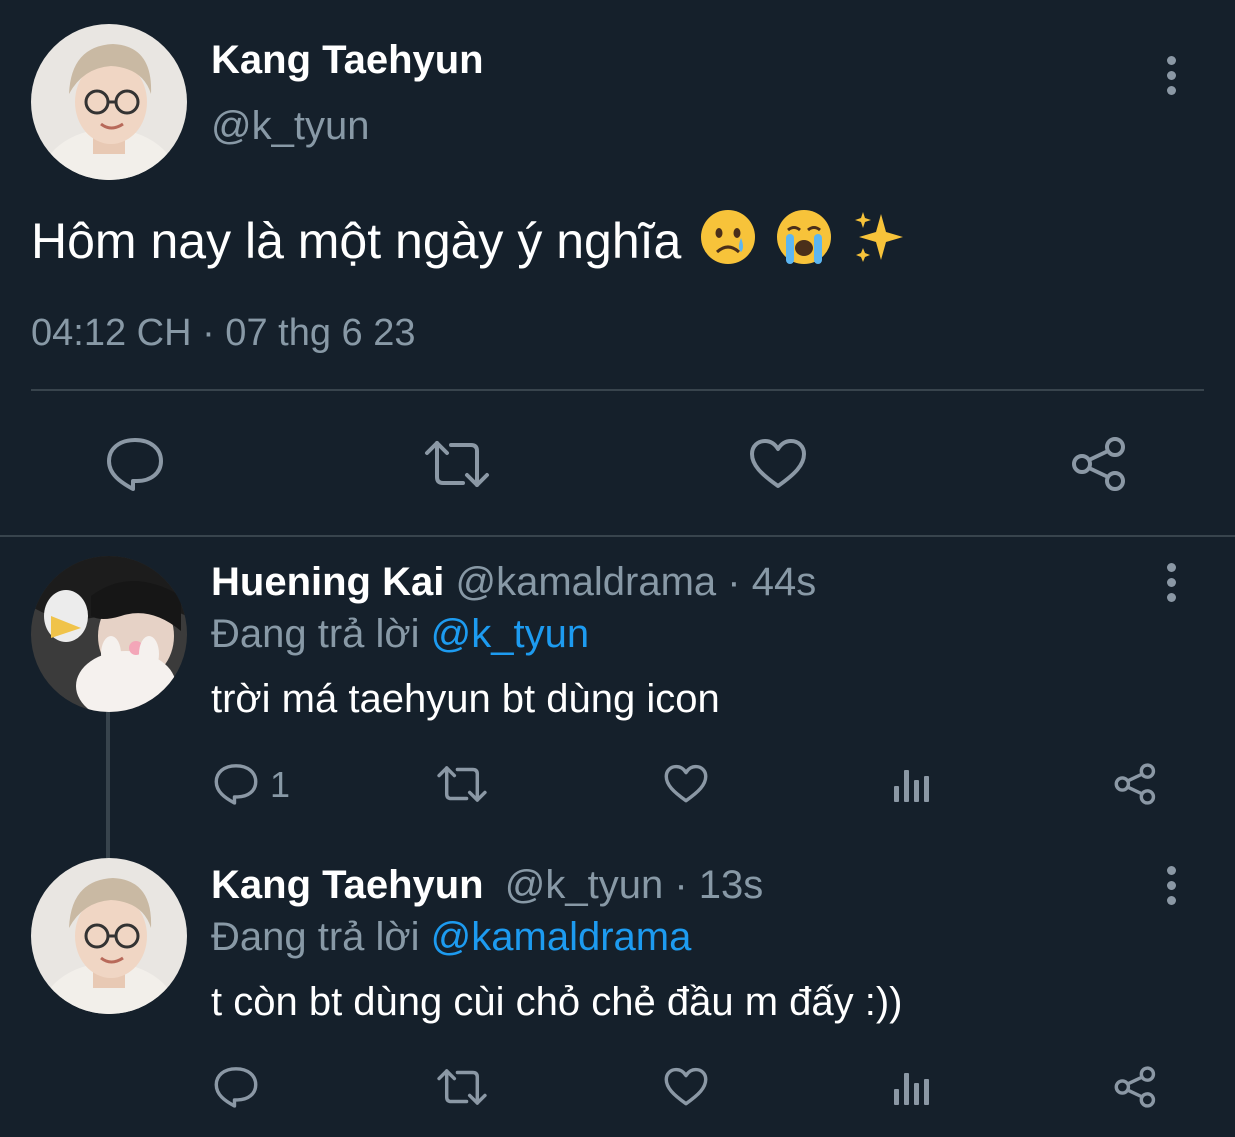 This screenshot has width=1235, height=1137. Describe the element at coordinates (465, 699) in the screenshot. I see `reply-text: trời má taehyun bt dùng icon` at that location.